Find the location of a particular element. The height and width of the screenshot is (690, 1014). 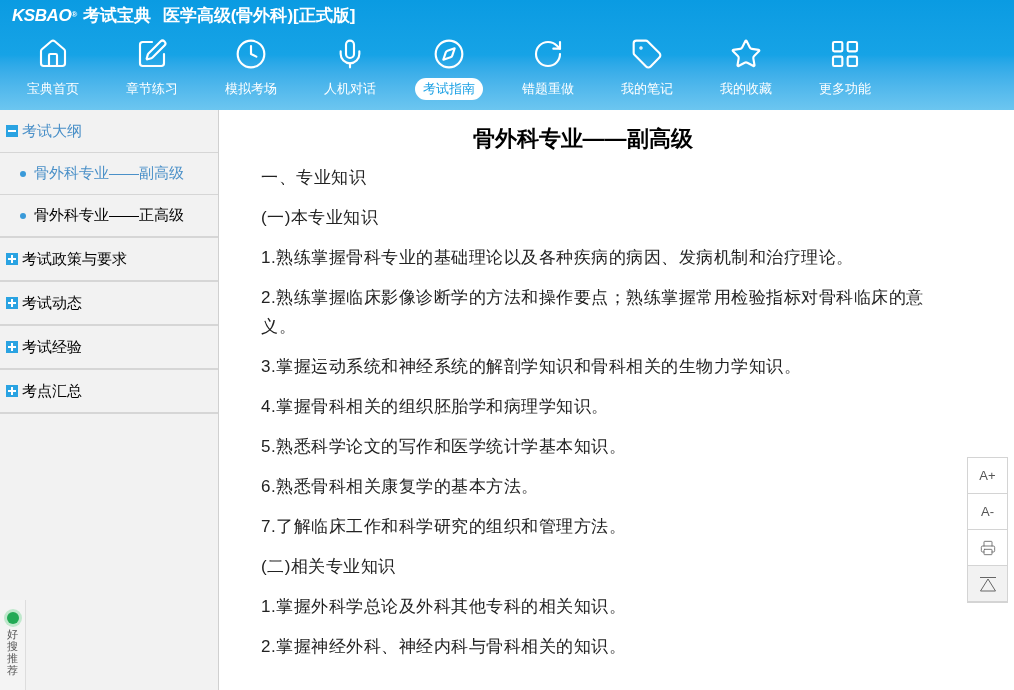

top-button is located at coordinates (987, 584).